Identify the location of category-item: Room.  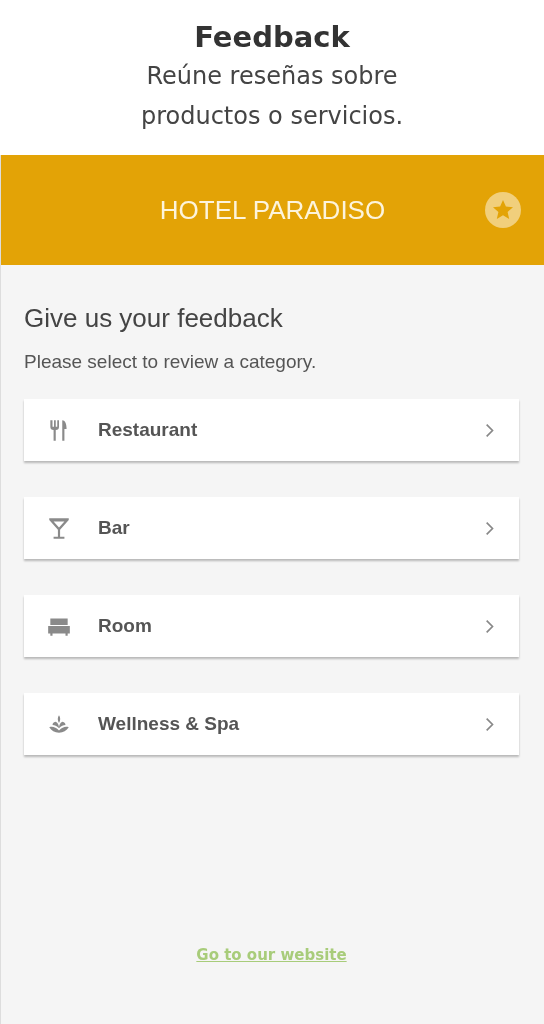
(271, 626).